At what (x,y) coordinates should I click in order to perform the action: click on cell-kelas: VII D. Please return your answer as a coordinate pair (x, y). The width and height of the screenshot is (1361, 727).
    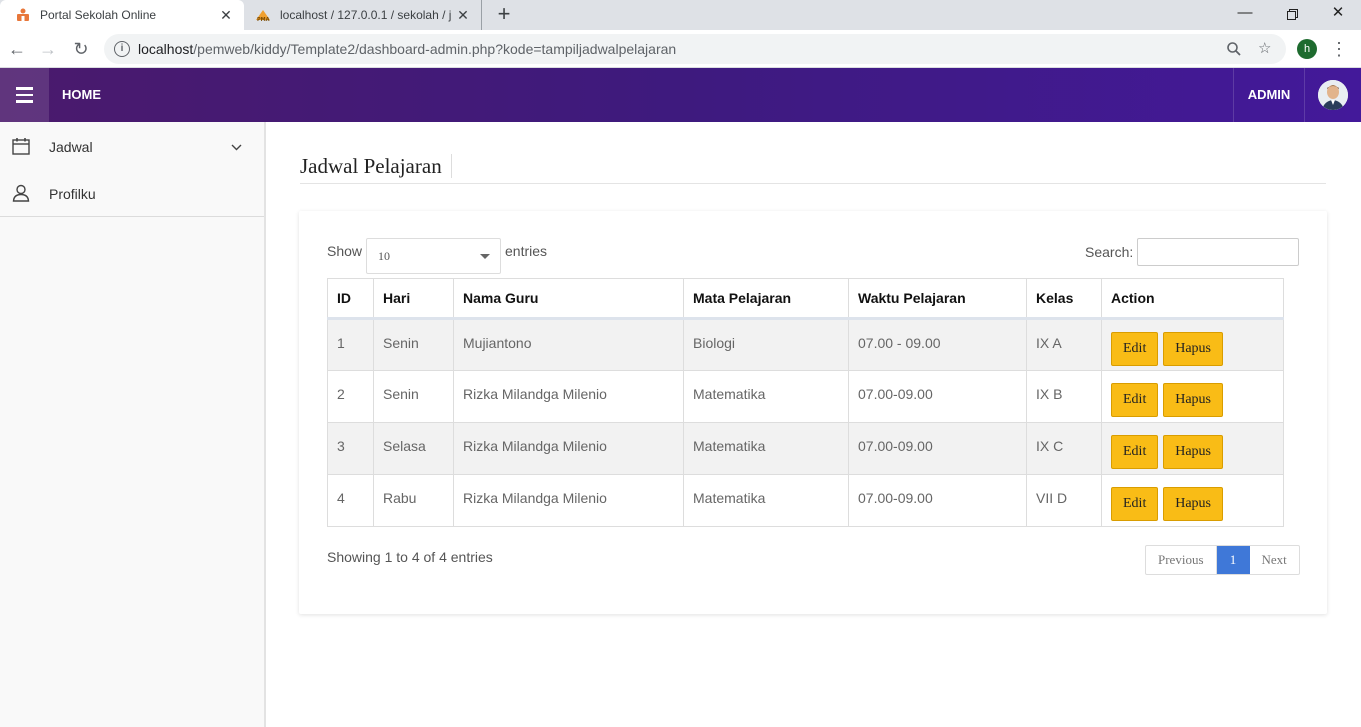
    Looking at the image, I should click on (1064, 500).